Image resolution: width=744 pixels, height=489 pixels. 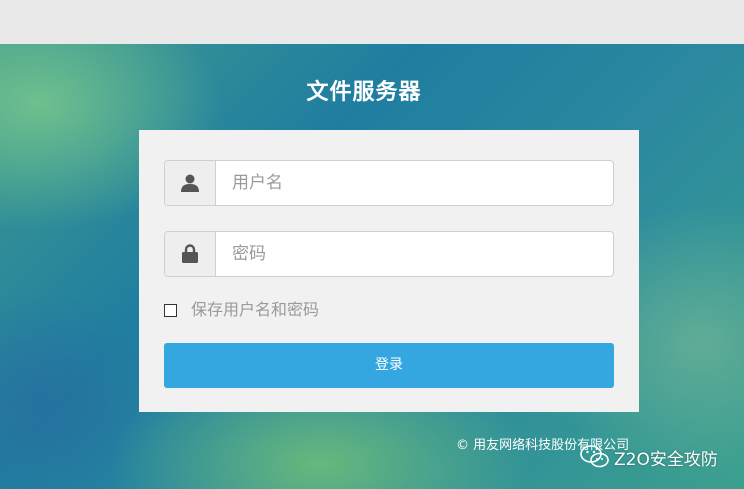 I want to click on wechat-icon, so click(x=594, y=456).